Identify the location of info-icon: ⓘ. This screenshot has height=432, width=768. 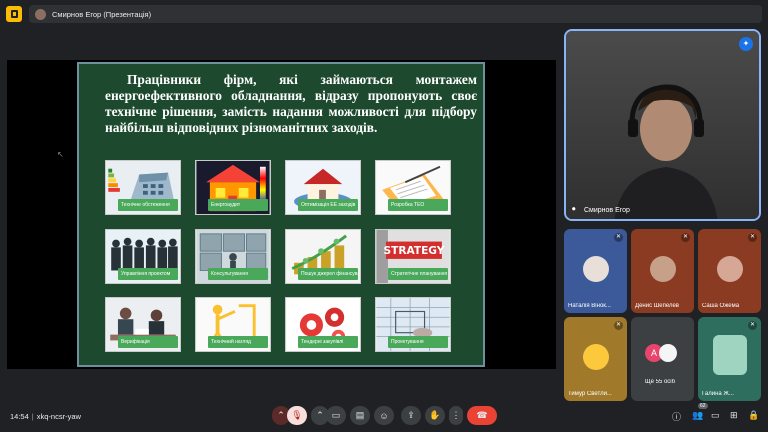
(676, 416).